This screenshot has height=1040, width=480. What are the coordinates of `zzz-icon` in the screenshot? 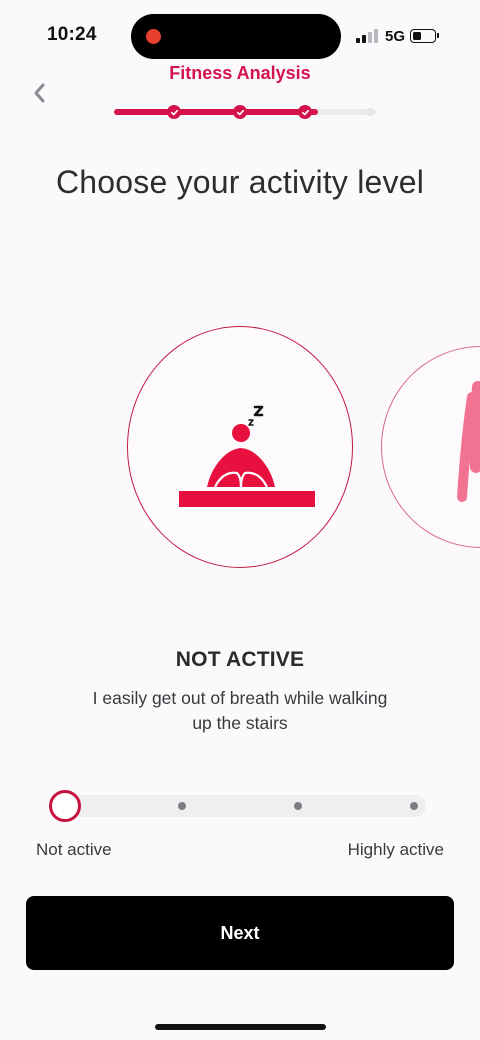 It's located at (256, 415).